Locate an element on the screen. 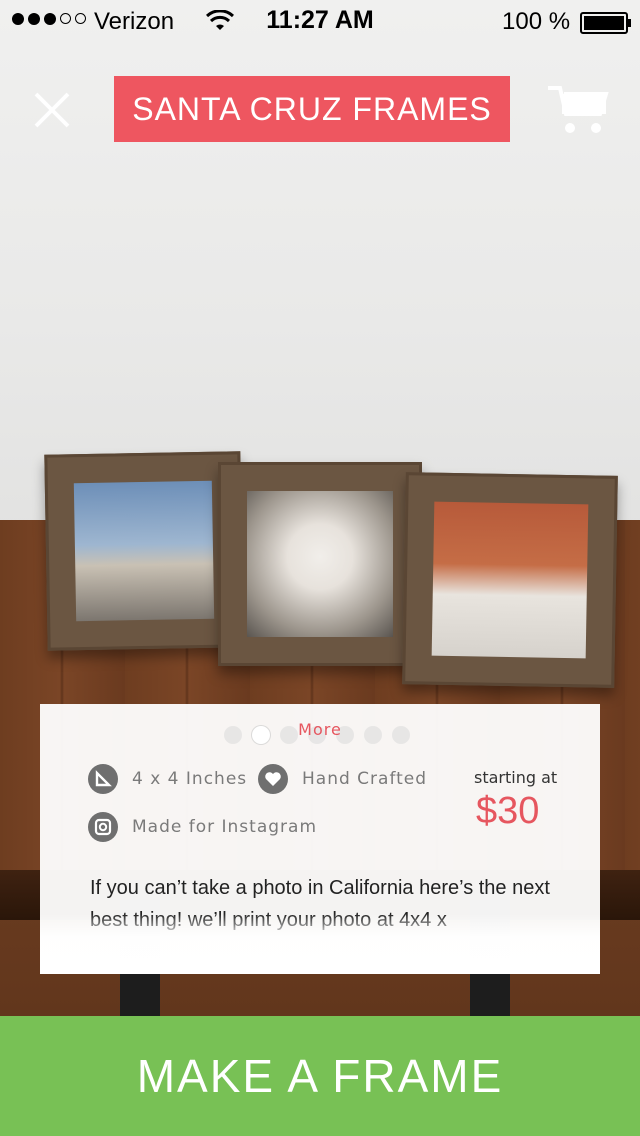 The image size is (640, 1136). feature-label: 4 x 4 Inches is located at coordinates (190, 779).